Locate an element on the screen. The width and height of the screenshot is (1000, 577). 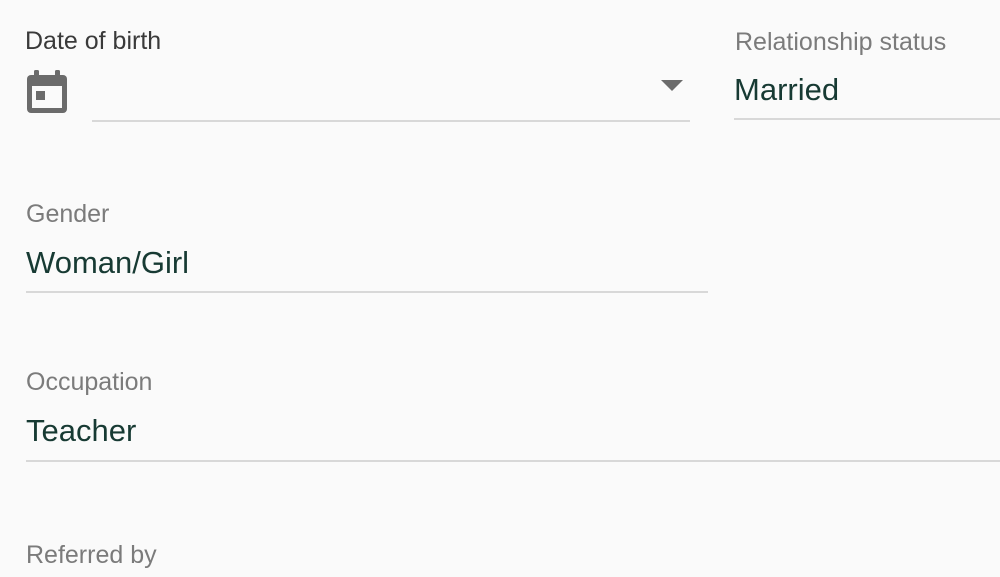
gender-underline is located at coordinates (367, 292).